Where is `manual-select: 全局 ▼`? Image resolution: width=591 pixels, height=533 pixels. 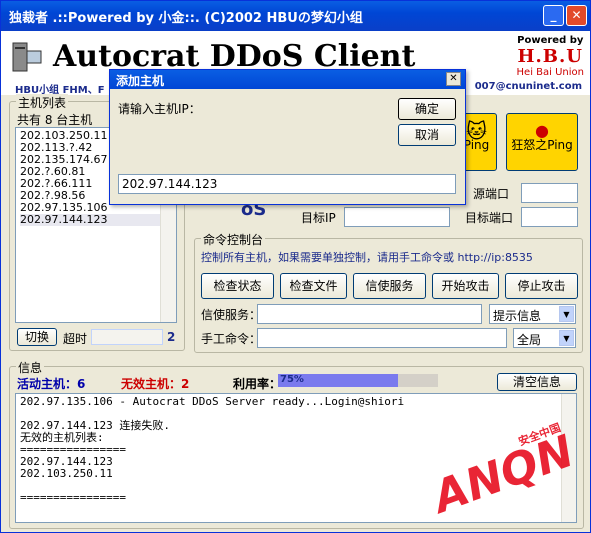
manual-select: 全局 ▼ is located at coordinates (544, 338).